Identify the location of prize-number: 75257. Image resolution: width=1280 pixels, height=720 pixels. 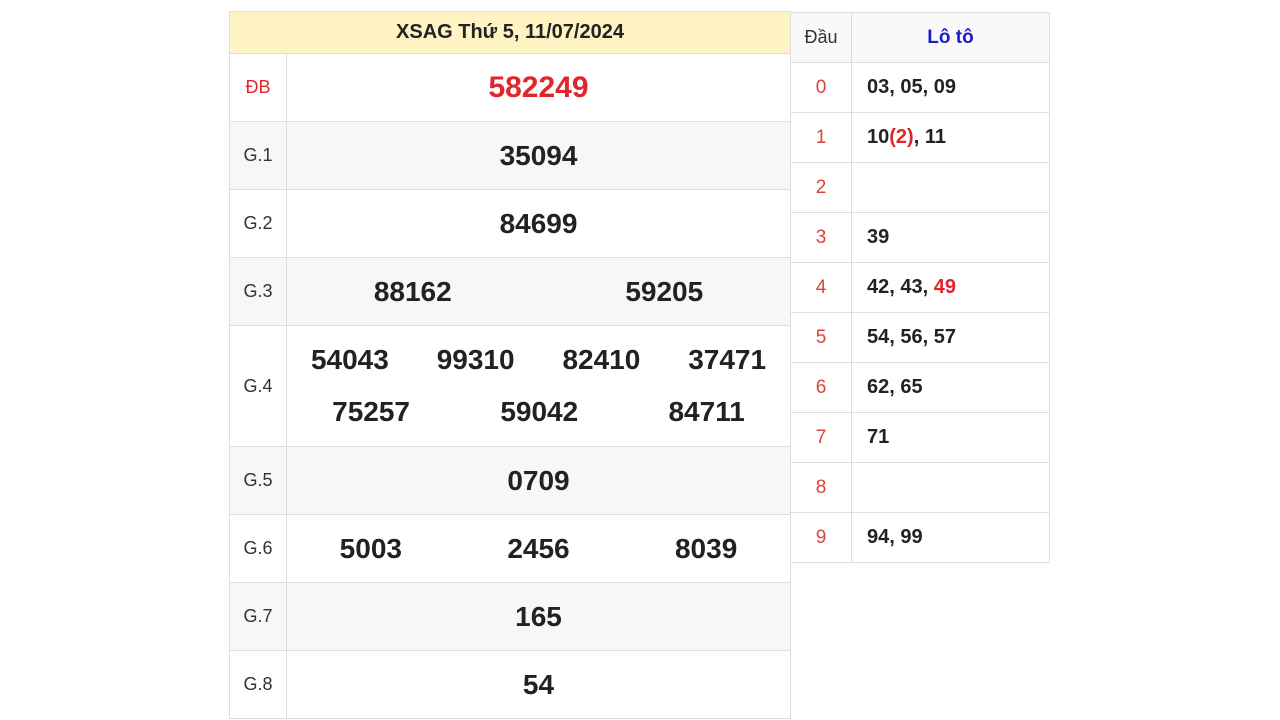
(371, 411).